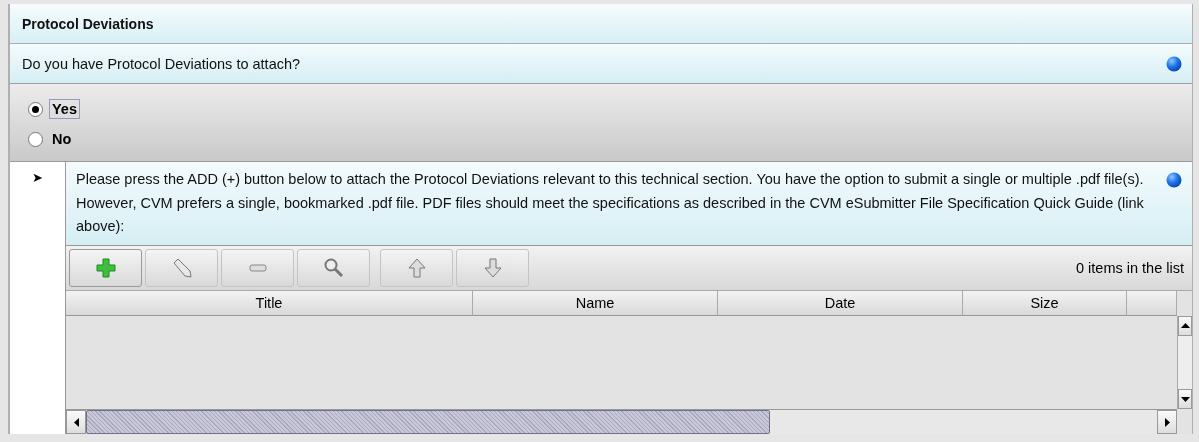 The image size is (1199, 442). Describe the element at coordinates (595, 303) in the screenshot. I see `column-header: Name` at that location.